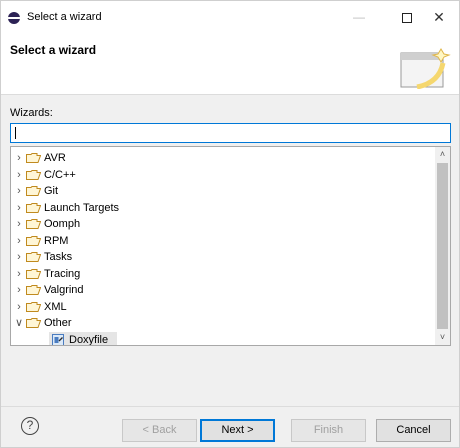 The image size is (460, 448). Describe the element at coordinates (55, 306) in the screenshot. I see `tree-item-label: XML` at that location.